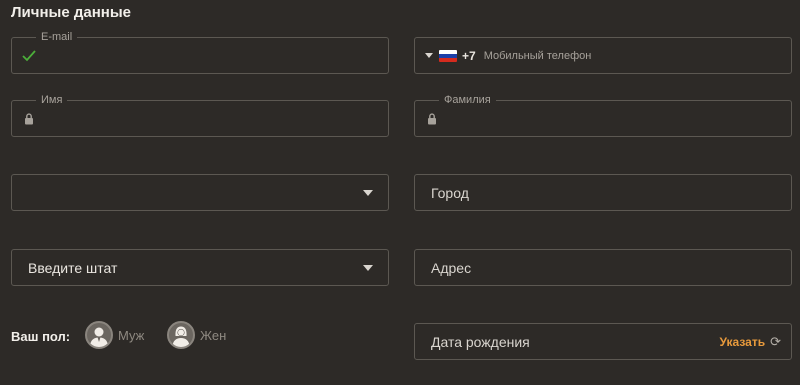 The height and width of the screenshot is (385, 800). What do you see at coordinates (57, 37) in the screenshot?
I see `email-label: E-mail` at bounding box center [57, 37].